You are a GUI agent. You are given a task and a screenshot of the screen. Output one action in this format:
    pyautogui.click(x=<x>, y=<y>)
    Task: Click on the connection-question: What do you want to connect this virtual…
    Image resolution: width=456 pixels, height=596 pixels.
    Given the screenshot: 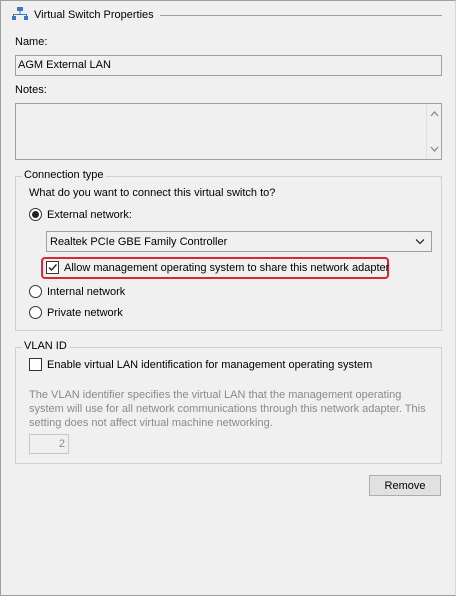 What is the action you would take?
    pyautogui.click(x=152, y=193)
    